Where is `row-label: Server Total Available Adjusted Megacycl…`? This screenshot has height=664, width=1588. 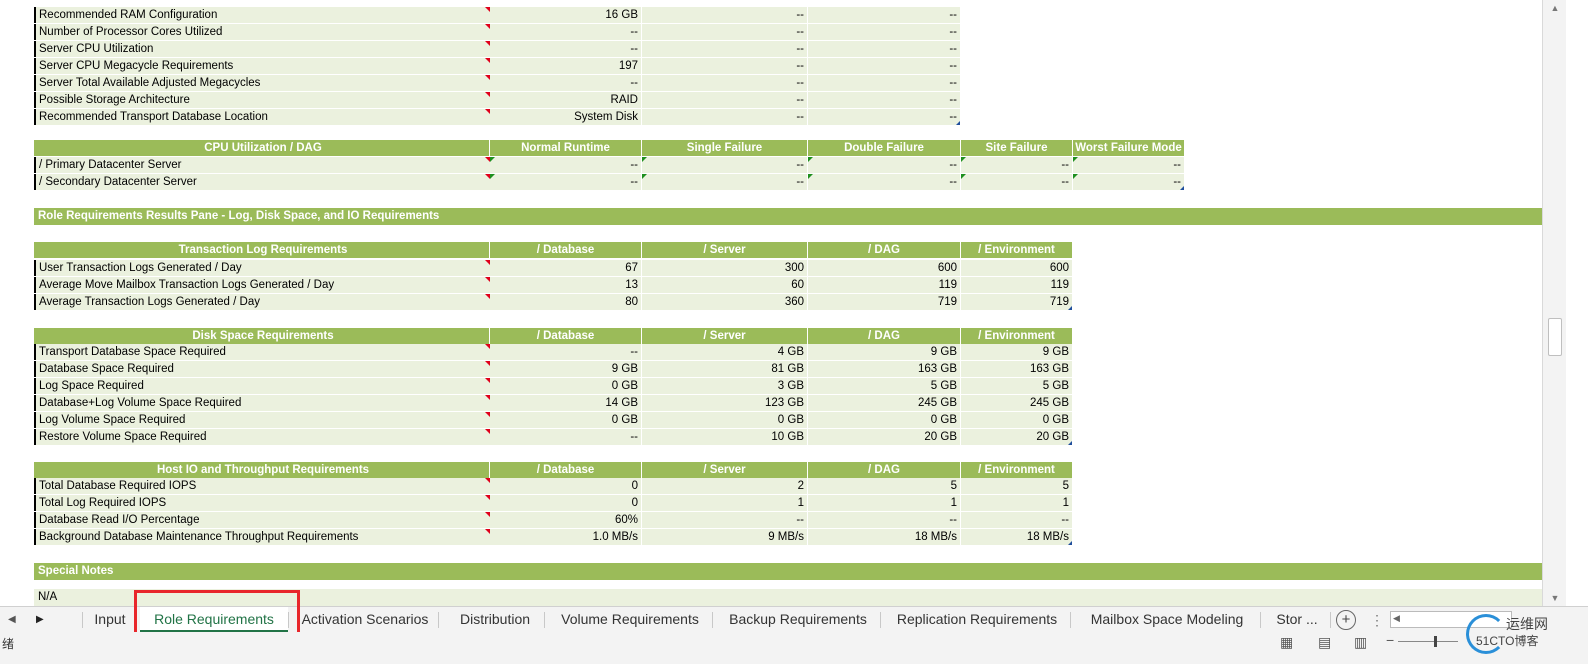
row-label: Server Total Available Adjusted Megacycl… is located at coordinates (262, 83).